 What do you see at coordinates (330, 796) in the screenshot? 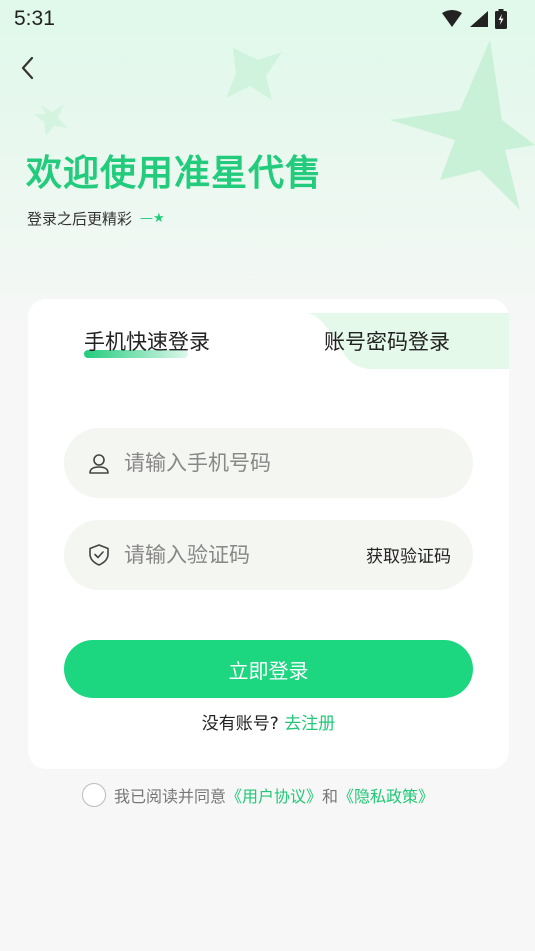
I see `agreement-and: 和` at bounding box center [330, 796].